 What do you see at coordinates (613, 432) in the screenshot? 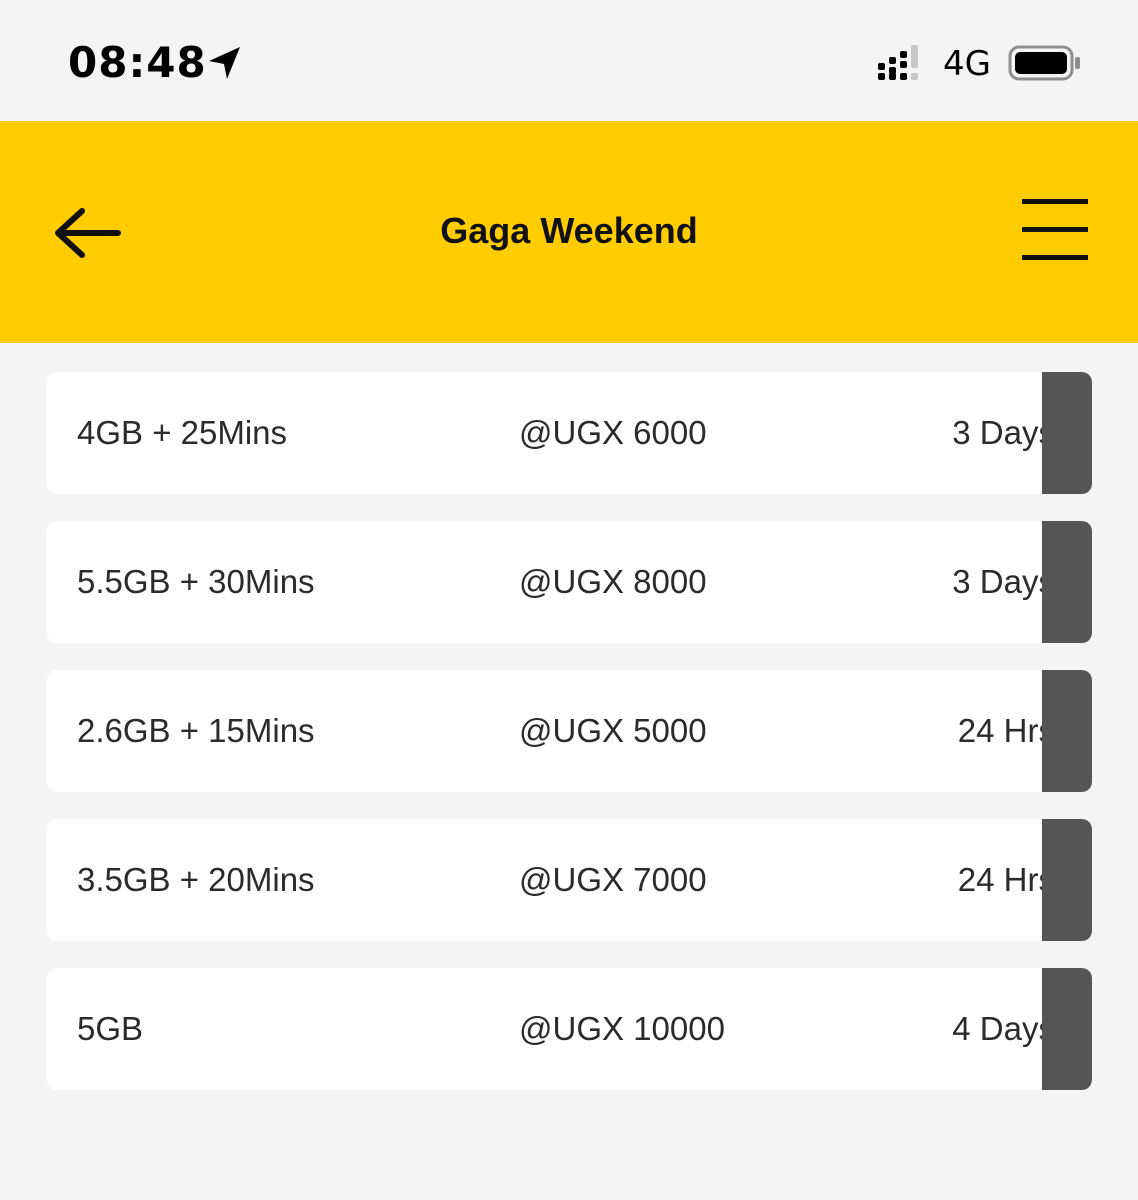
I see `bundle-price: @UGX 6000` at bounding box center [613, 432].